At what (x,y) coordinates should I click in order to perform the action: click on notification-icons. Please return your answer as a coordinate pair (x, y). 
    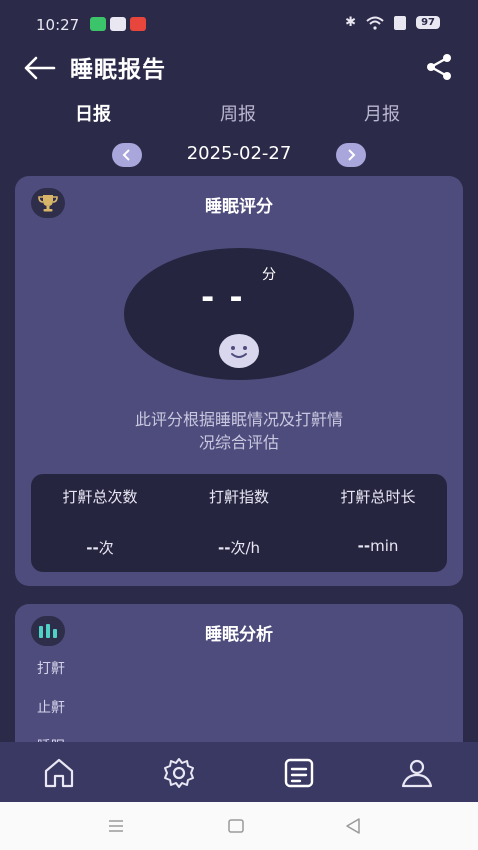
    Looking at the image, I should click on (118, 24).